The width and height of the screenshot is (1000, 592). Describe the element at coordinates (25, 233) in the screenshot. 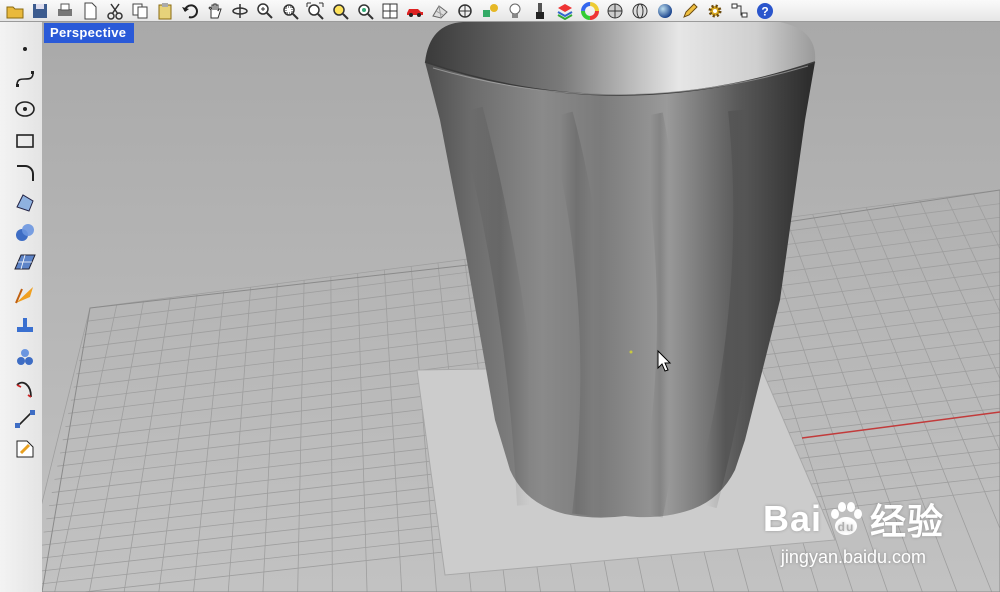

I see `solid-spheres-icon` at that location.